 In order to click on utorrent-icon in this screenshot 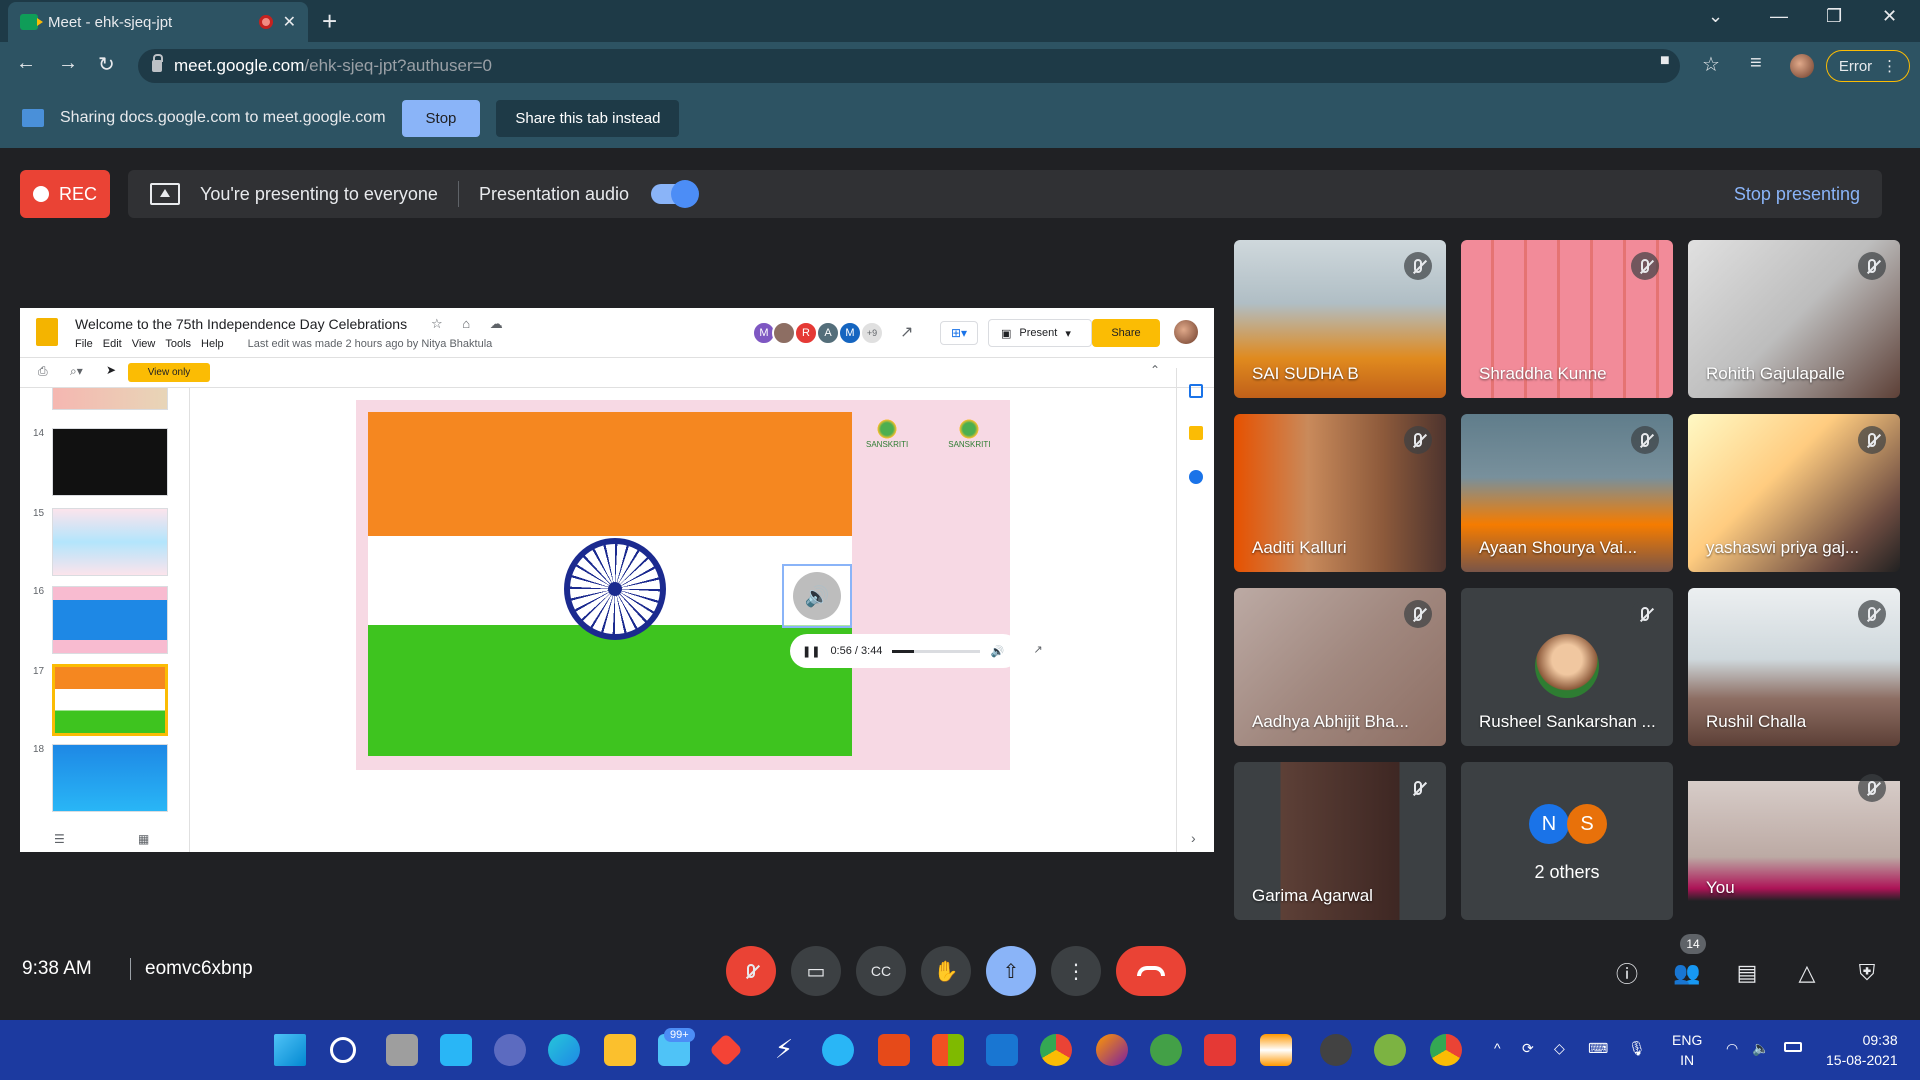, I will do `click(1390, 1050)`.